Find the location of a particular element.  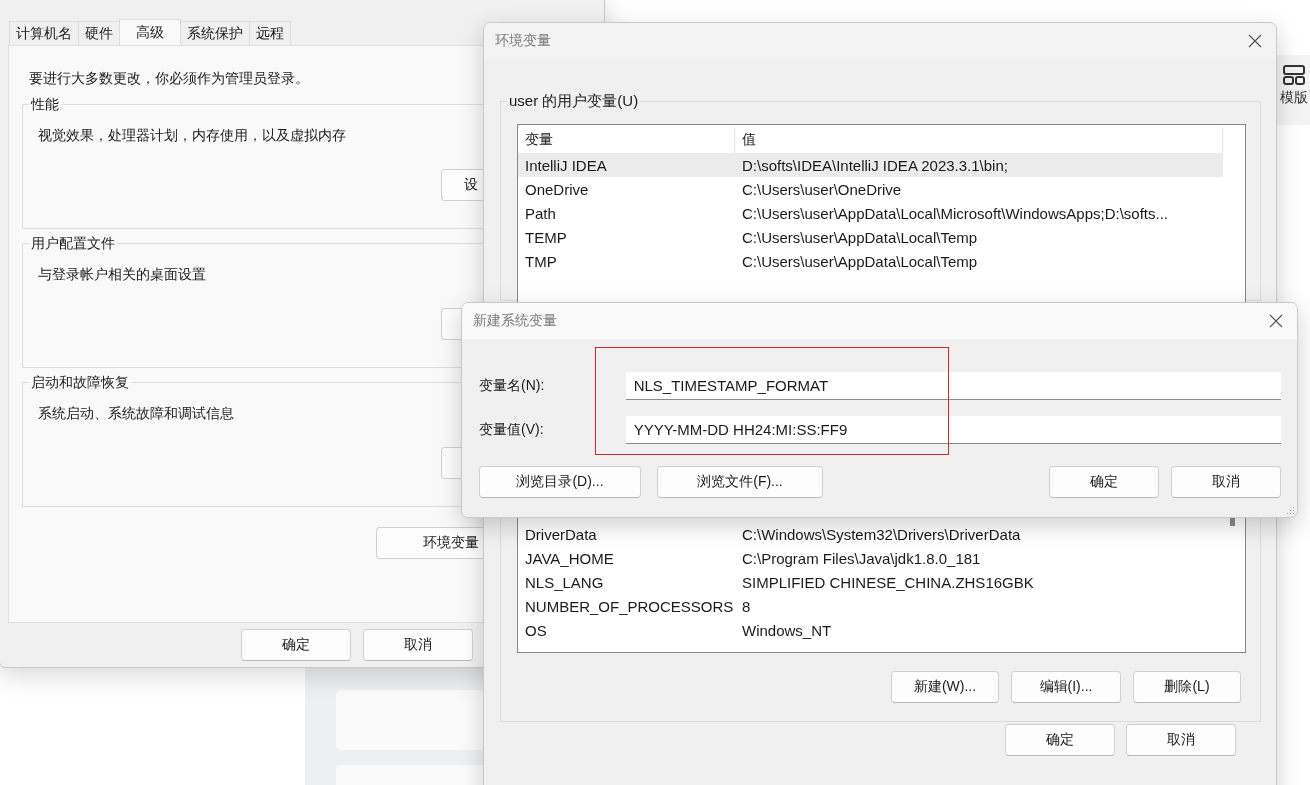

variable-value: D:\softs\IDEA\IntelliJ IDEA 2023.3.1\bin; is located at coordinates (875, 165).